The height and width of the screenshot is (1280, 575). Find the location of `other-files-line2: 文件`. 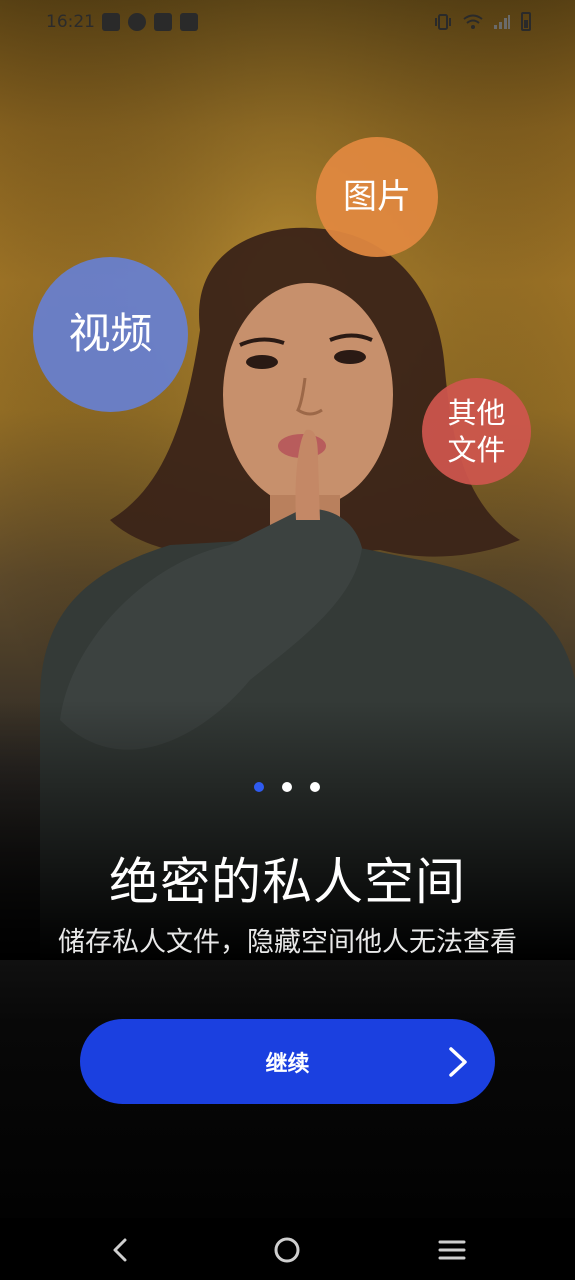

other-files-line2: 文件 is located at coordinates (476, 449).